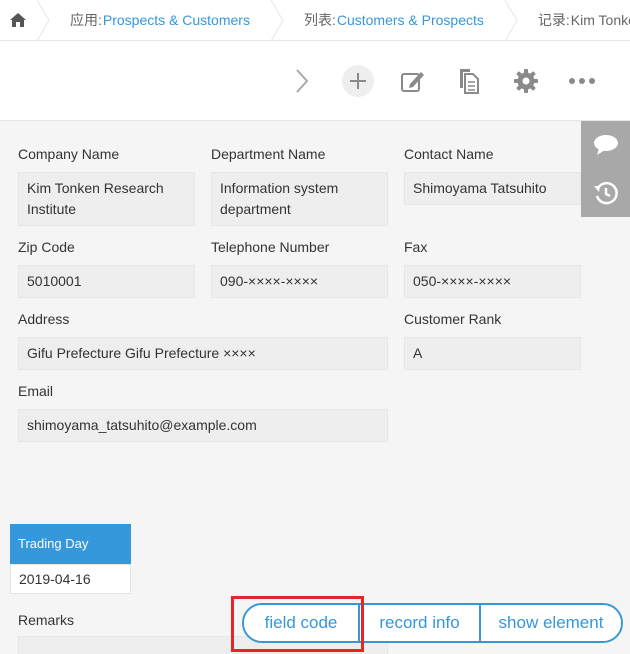 The height and width of the screenshot is (654, 630). I want to click on field-label: Contact Name, so click(449, 154).